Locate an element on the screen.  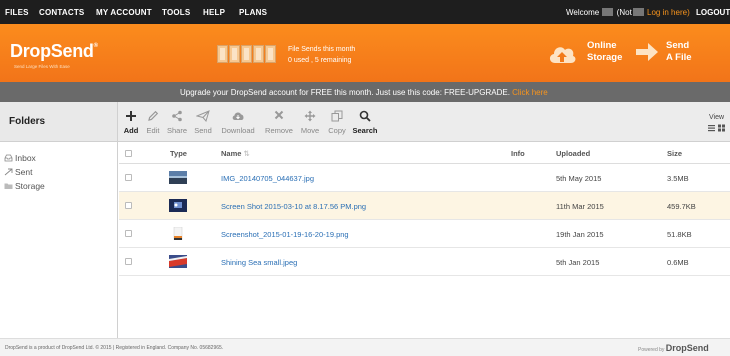
welcome-prefix: Welcome is located at coordinates (583, 12).